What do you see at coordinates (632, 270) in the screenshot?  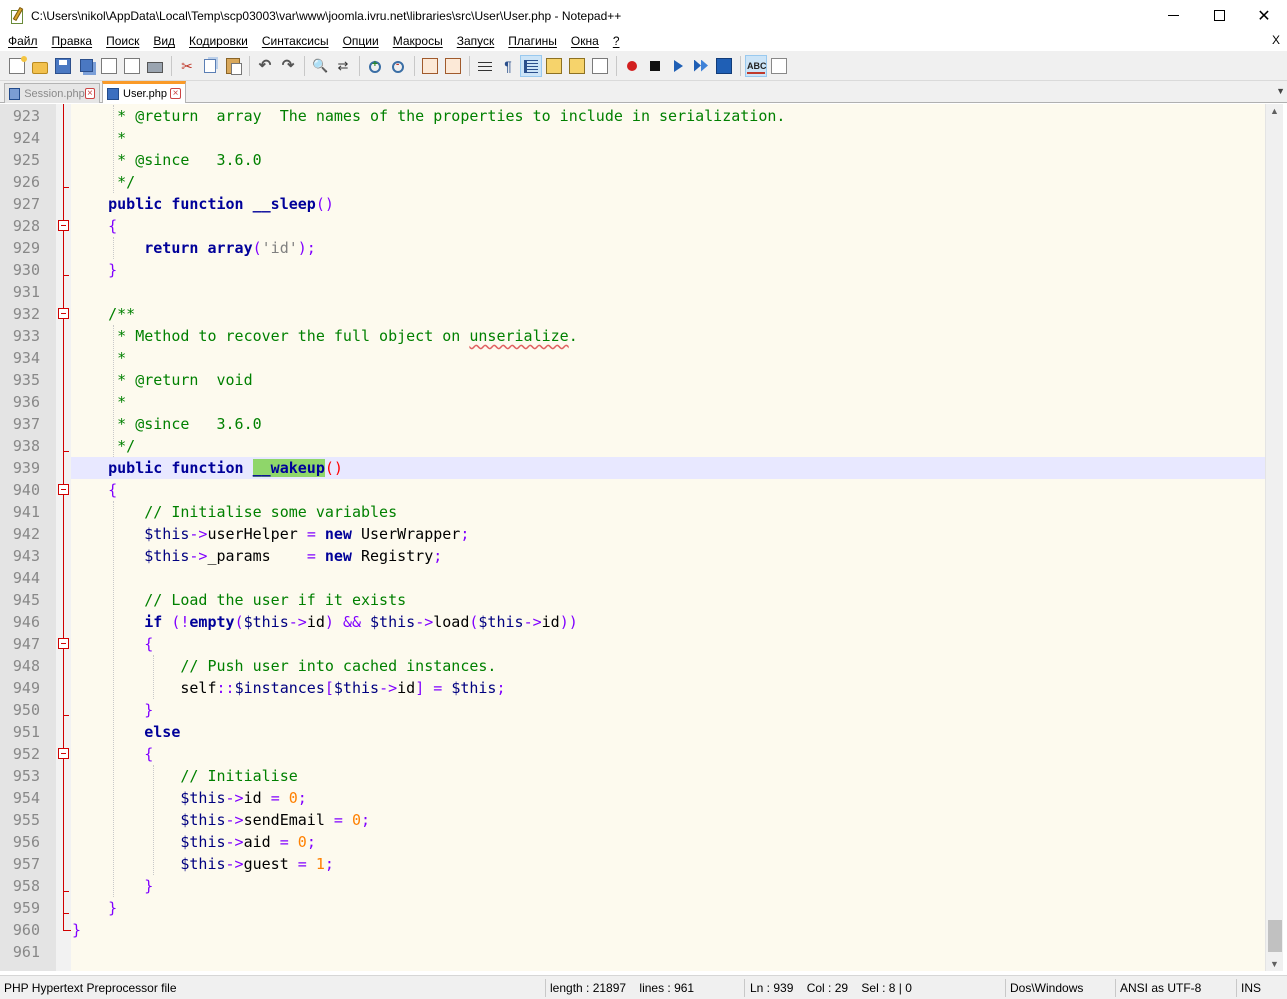 I see `code-line: 930 }` at bounding box center [632, 270].